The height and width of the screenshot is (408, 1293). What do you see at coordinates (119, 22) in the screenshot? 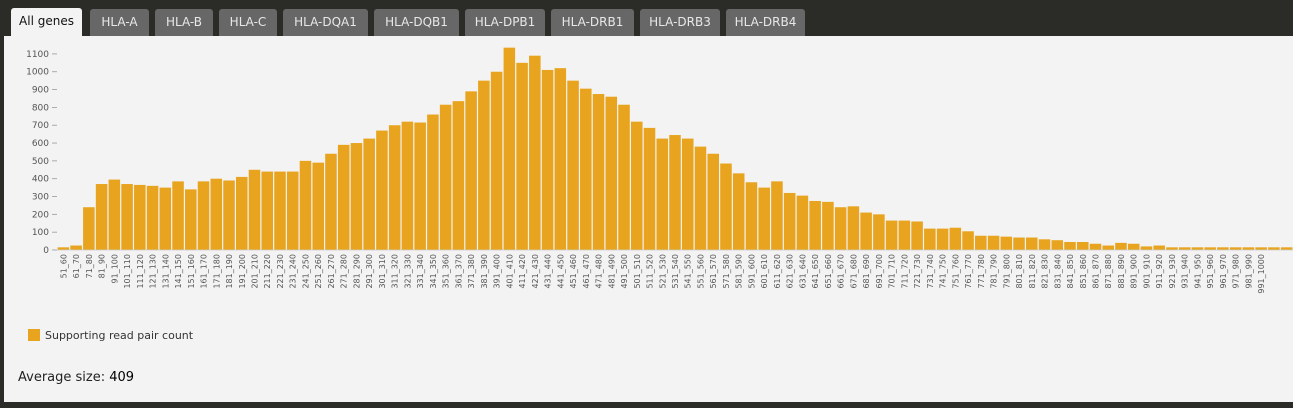
I see `tab-hla-a: HLA-A` at bounding box center [119, 22].